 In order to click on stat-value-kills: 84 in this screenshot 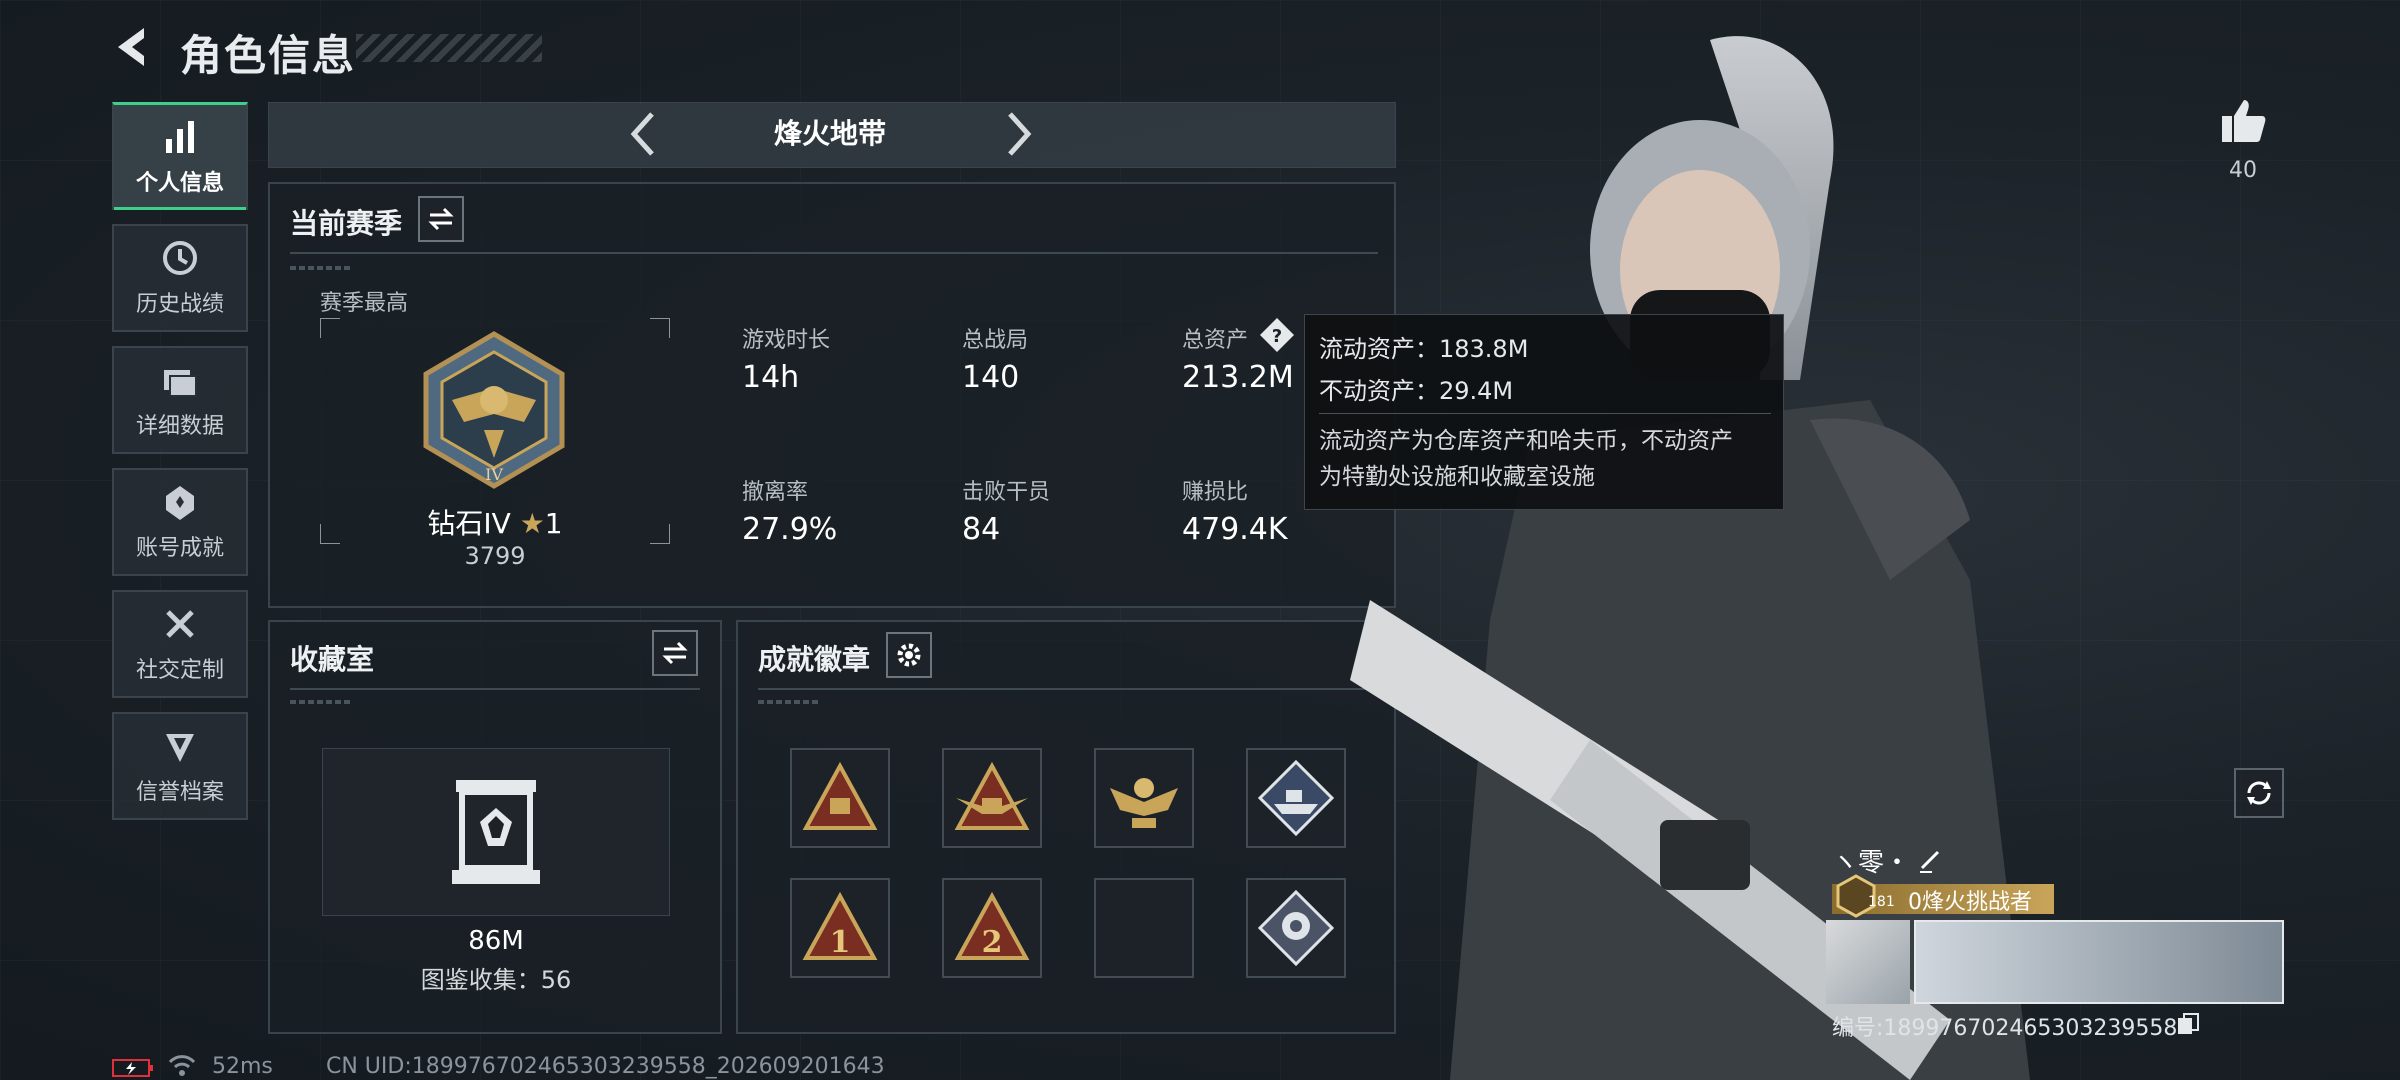, I will do `click(981, 529)`.